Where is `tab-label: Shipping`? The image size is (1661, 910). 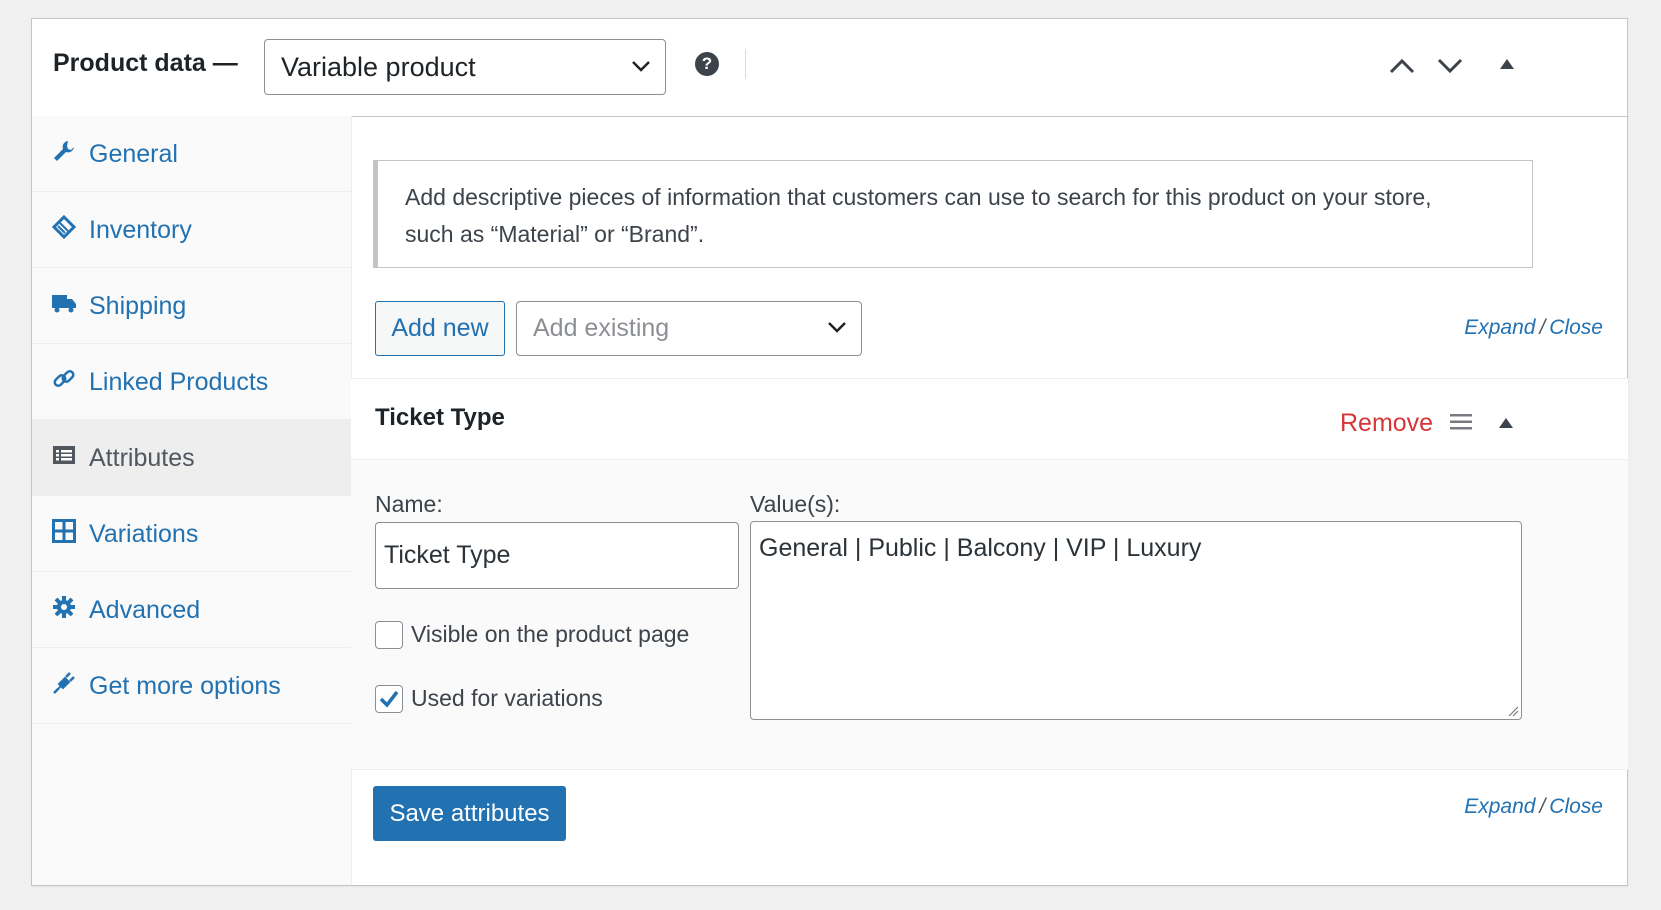
tab-label: Shipping is located at coordinates (138, 306).